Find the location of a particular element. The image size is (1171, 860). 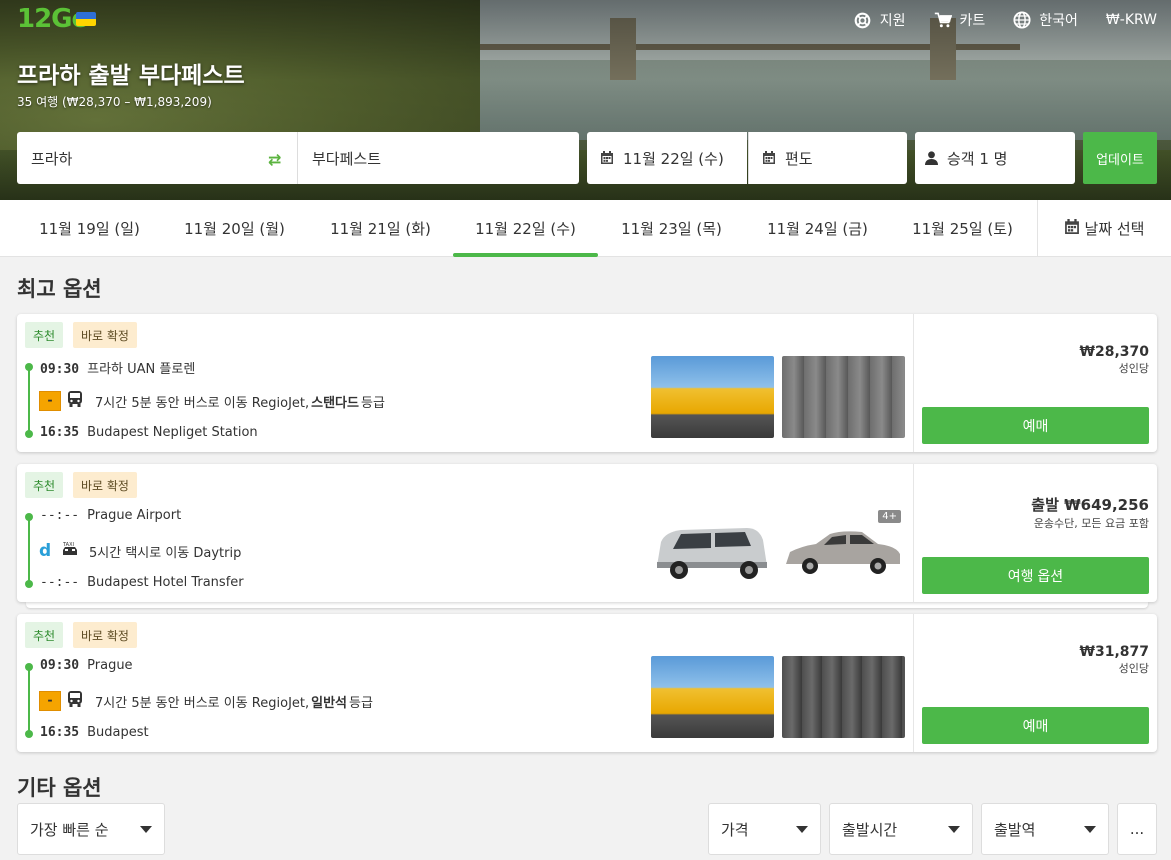

field-divider is located at coordinates (297, 158).